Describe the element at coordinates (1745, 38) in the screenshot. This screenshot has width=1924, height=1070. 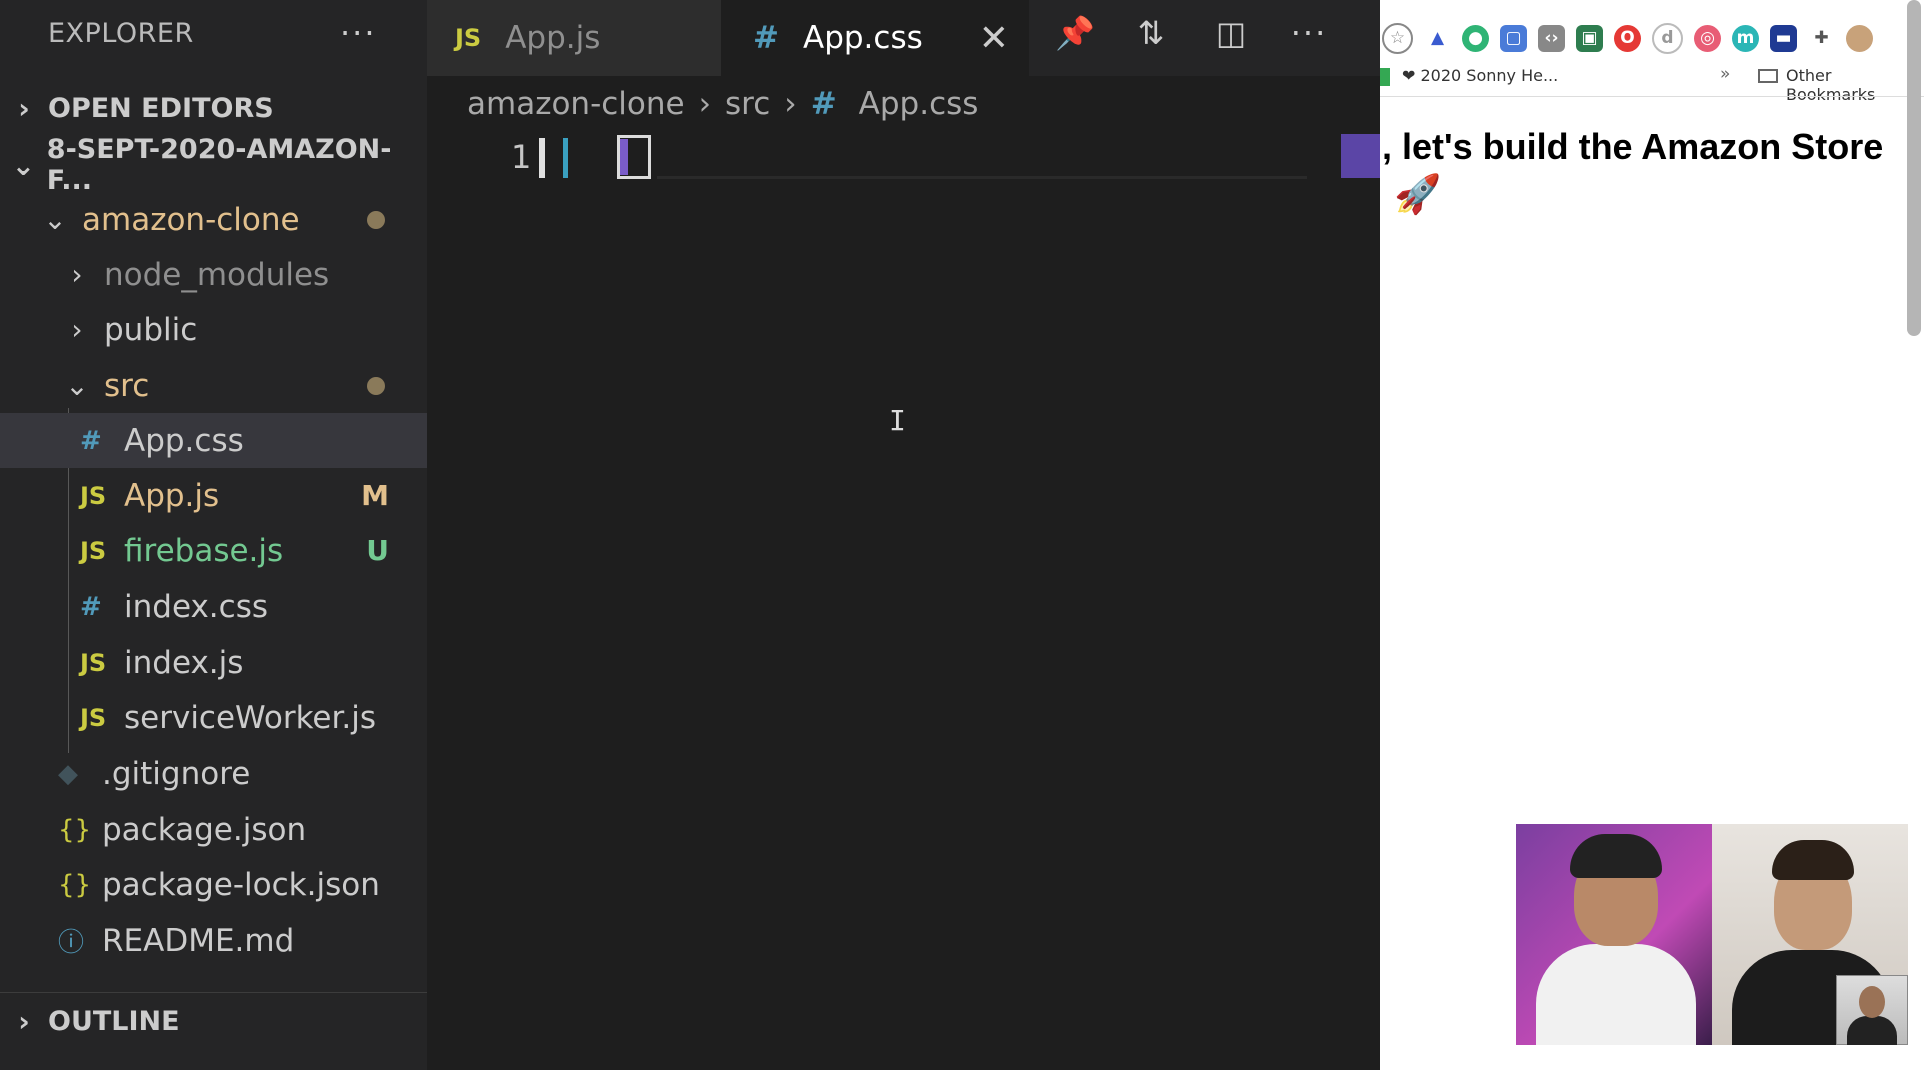
I see `extension-icon: m` at that location.